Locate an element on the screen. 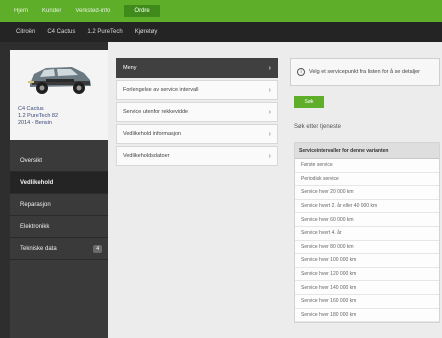 This screenshot has width=442, height=338. sidebar-item-maintenance: Vedlikehold is located at coordinates (59, 183).